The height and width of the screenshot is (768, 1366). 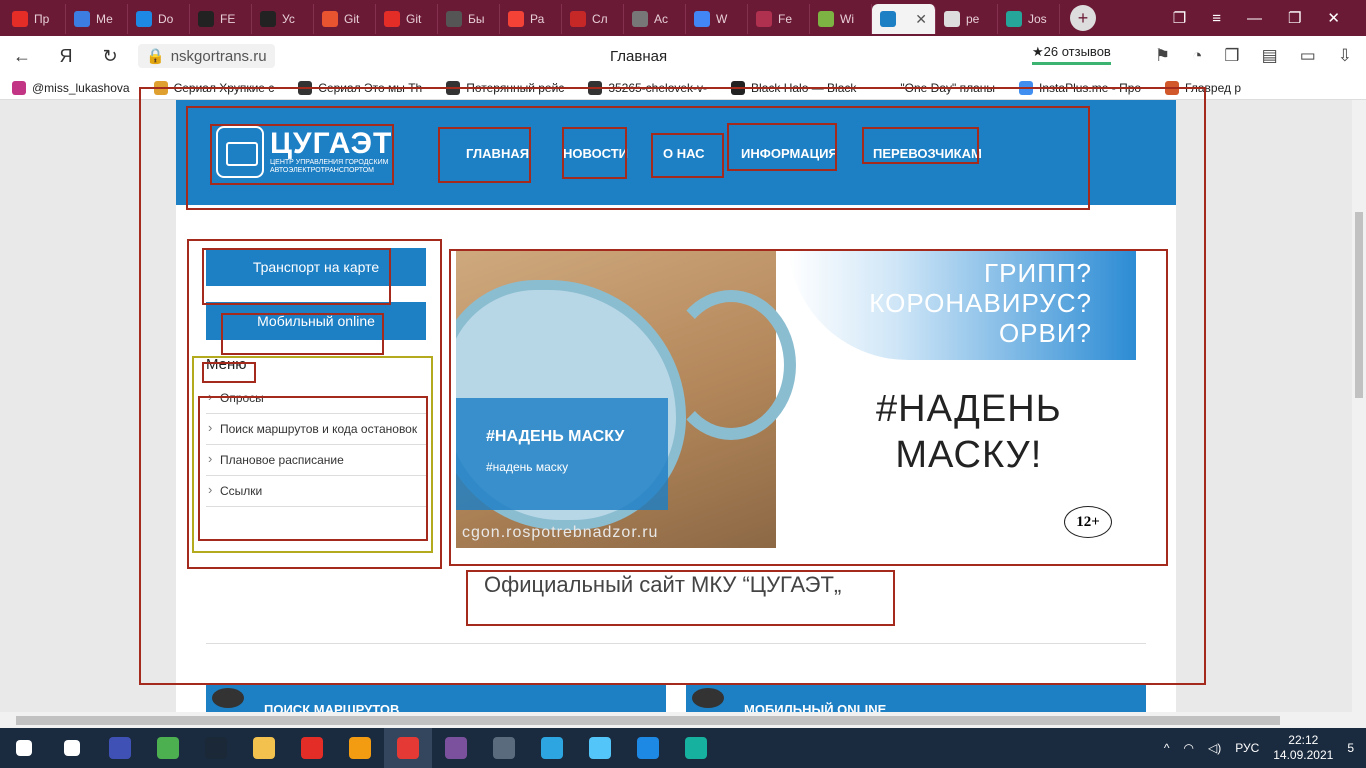 I want to click on bookmark-item: InstaPlus.me - Про, so click(x=1080, y=87).